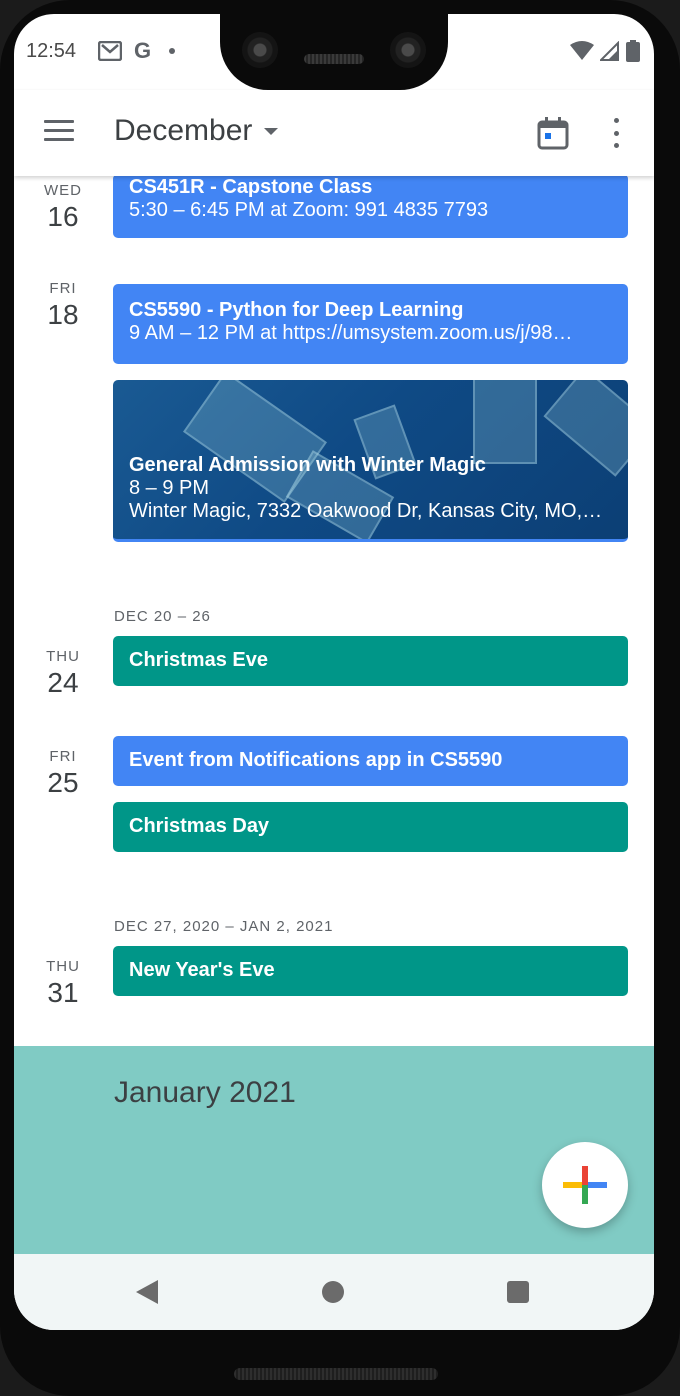 The height and width of the screenshot is (1396, 680). I want to click on dropdown-caret-icon, so click(271, 131).